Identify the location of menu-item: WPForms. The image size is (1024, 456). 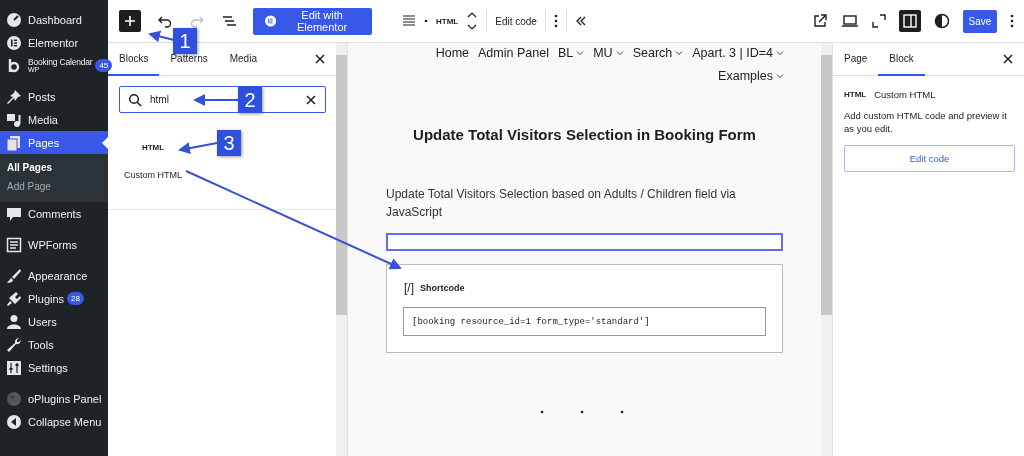
(54, 244).